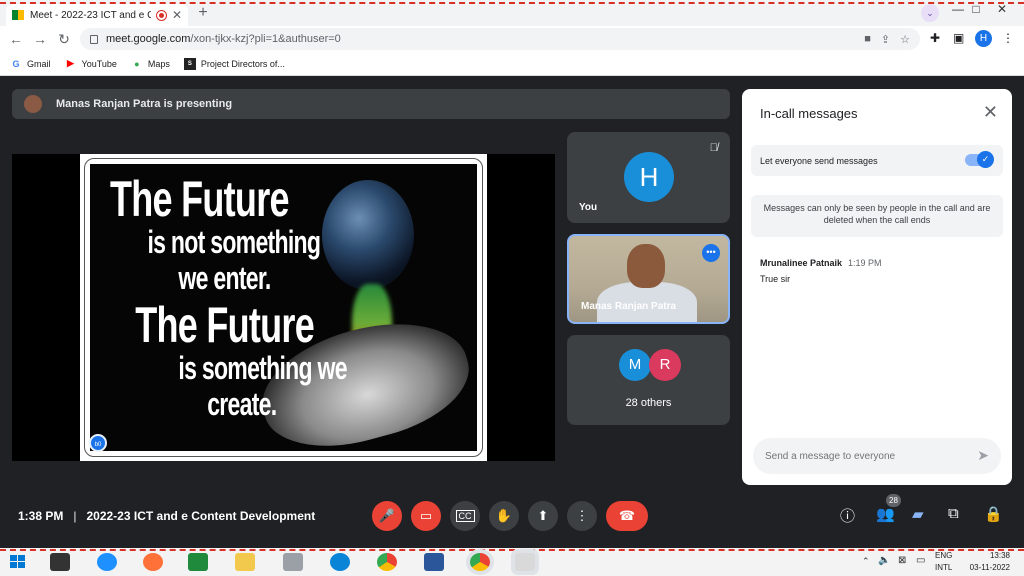 Image resolution: width=1024 pixels, height=576 pixels. What do you see at coordinates (293, 562) in the screenshot?
I see `app-icon-printer` at bounding box center [293, 562].